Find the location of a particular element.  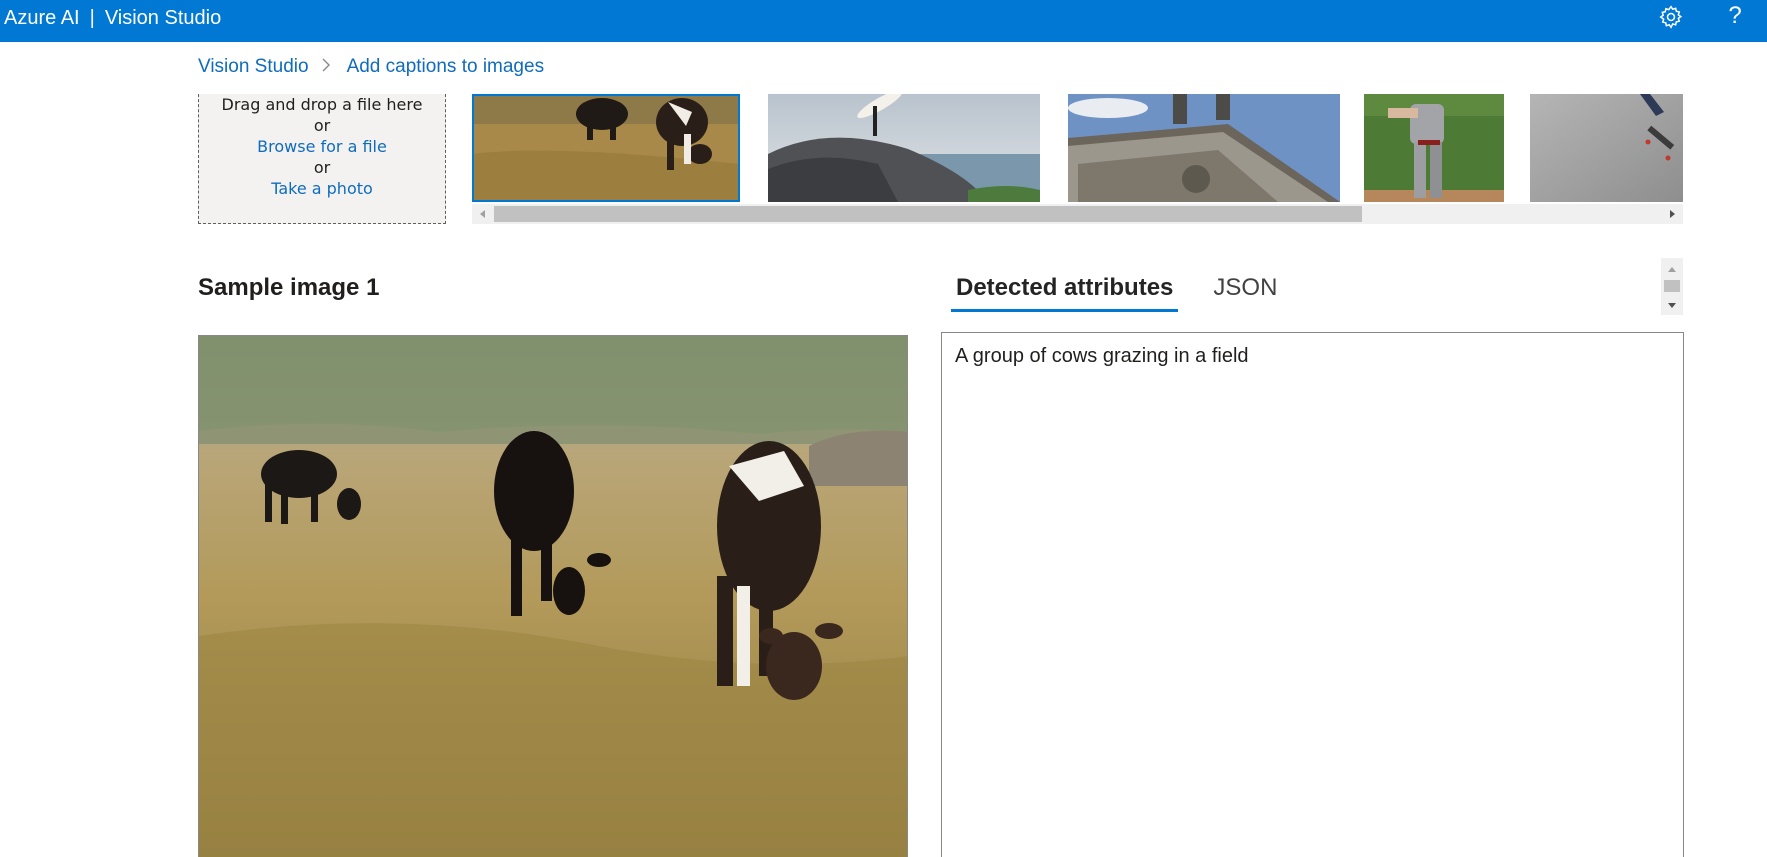

gear-icon is located at coordinates (1671, 17).